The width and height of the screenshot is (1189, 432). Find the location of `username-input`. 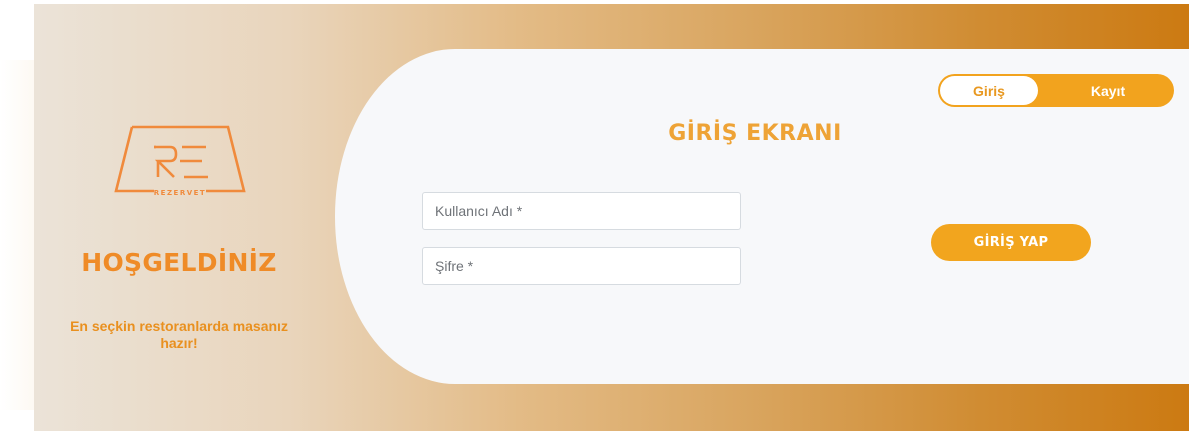

username-input is located at coordinates (581, 211).